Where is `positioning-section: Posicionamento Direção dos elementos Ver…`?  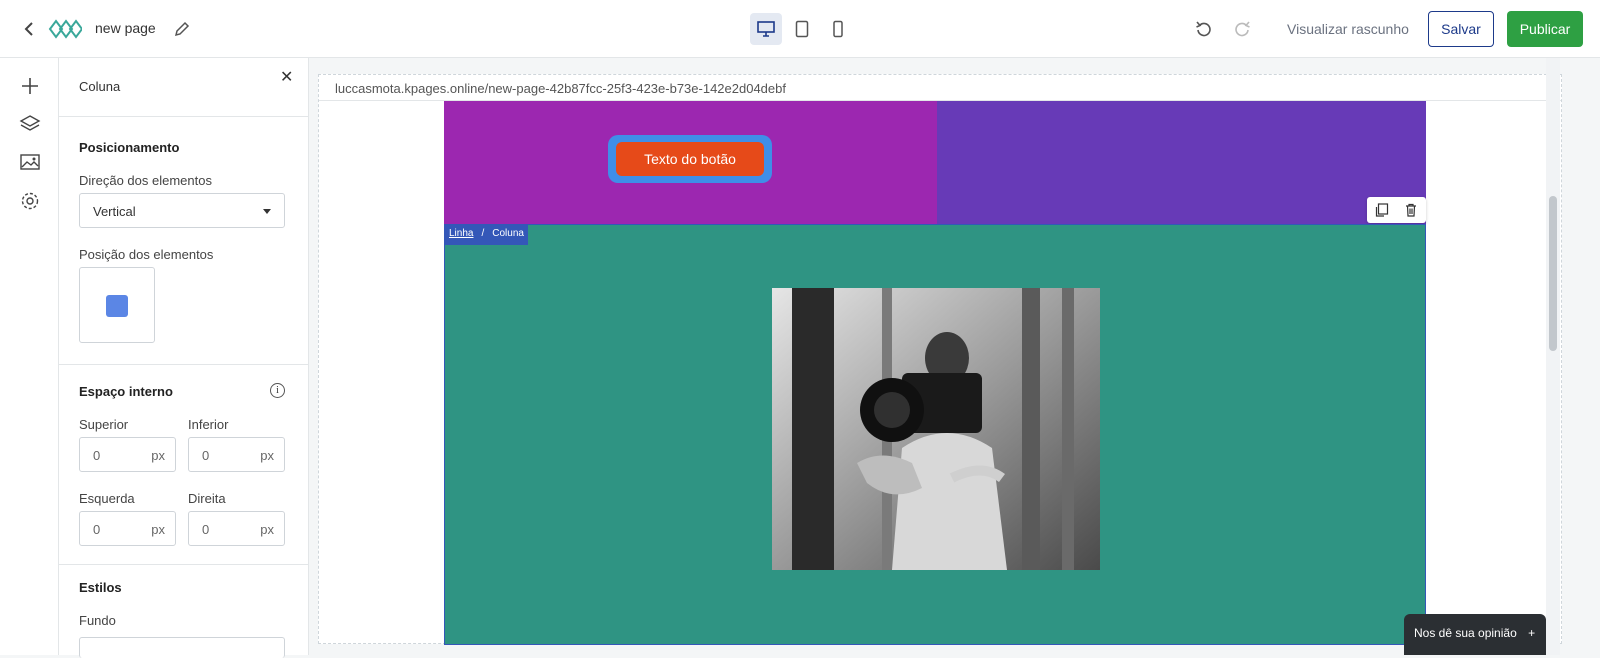 positioning-section: Posicionamento Direção dos elementos Ver… is located at coordinates (183, 241).